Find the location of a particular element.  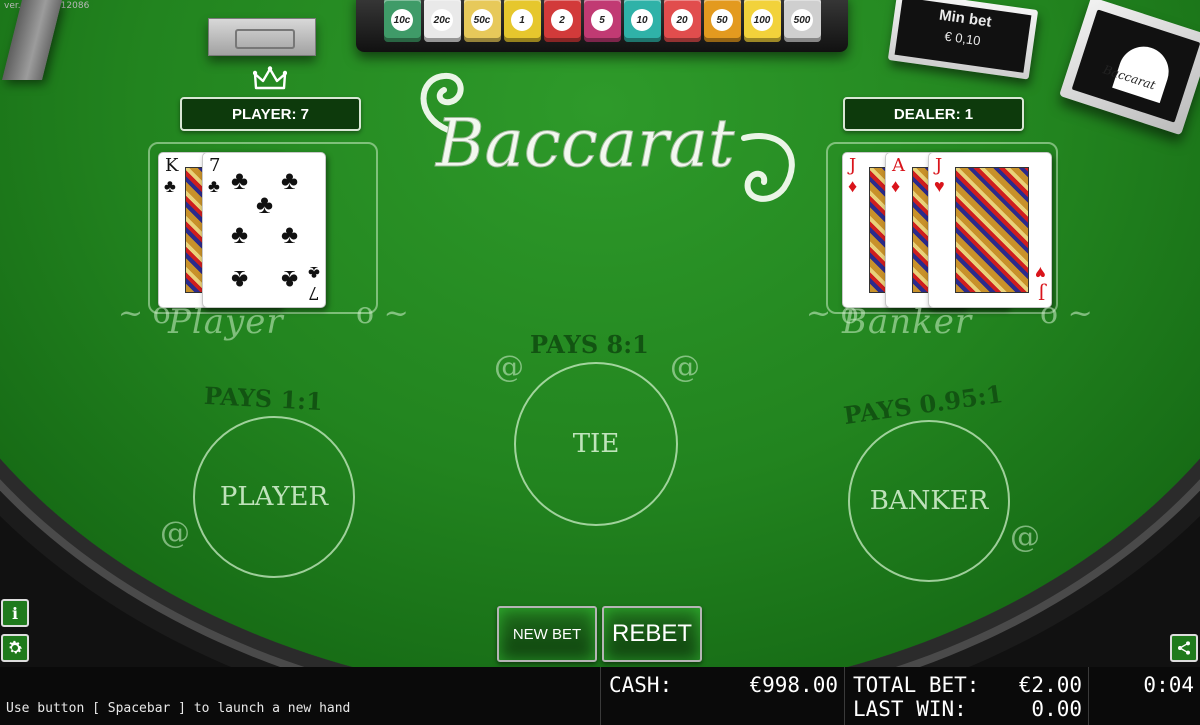

total-bet-value: €2.00 is located at coordinates (1050, 685).